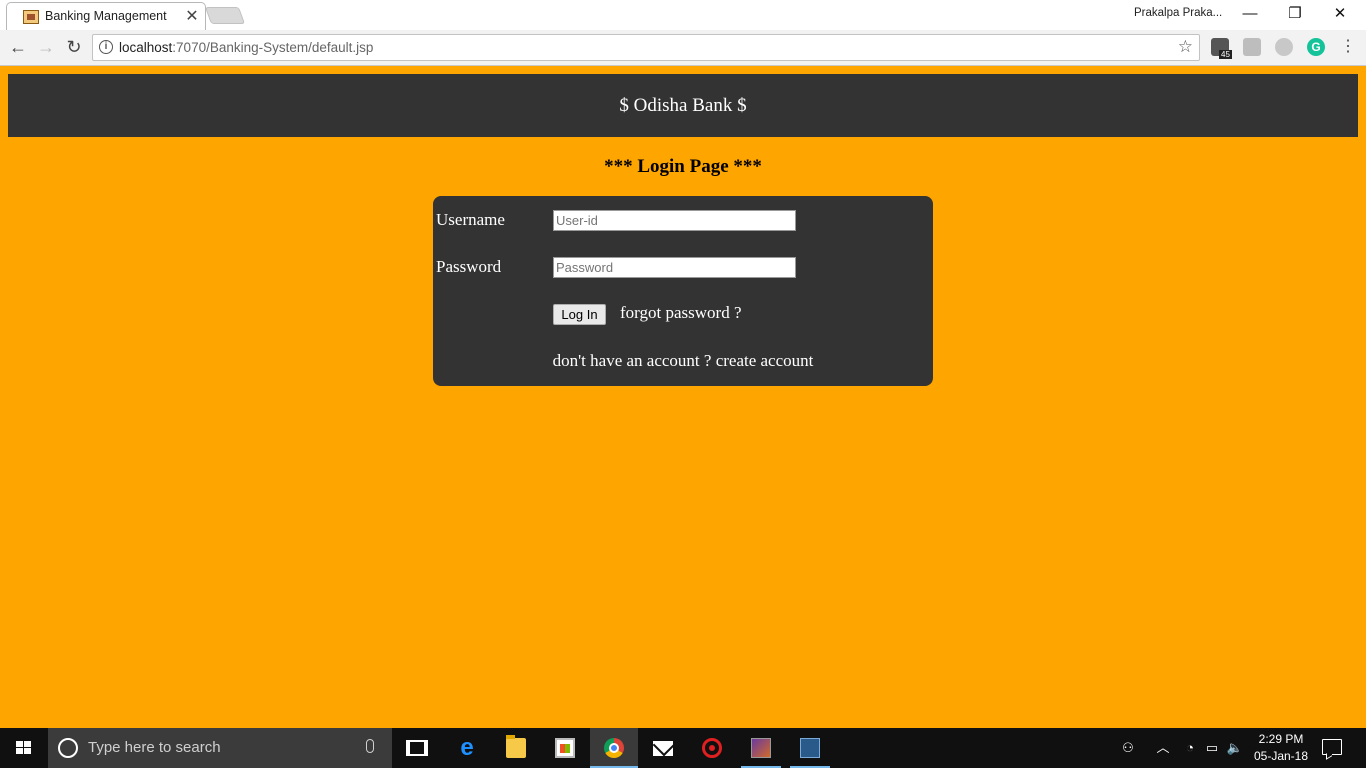  I want to click on maximize-button: ❐, so click(1295, 15).